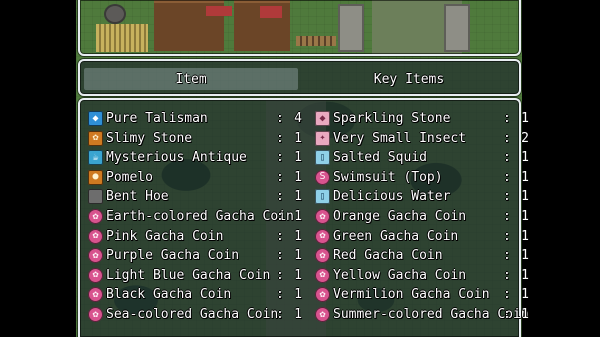 Image resolution: width=600 pixels, height=337 pixels. Describe the element at coordinates (388, 177) in the screenshot. I see `item-name: Swimsuit (Top)` at that location.